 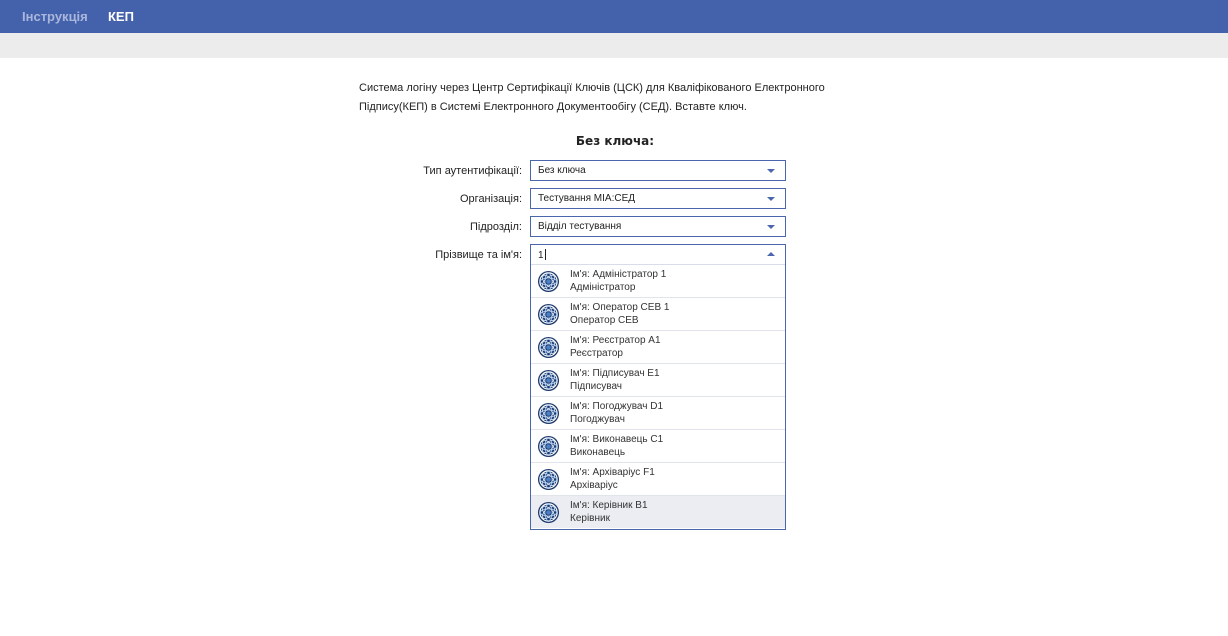 I want to click on user-option-name: Ім'я: Керівник В1, so click(x=609, y=505).